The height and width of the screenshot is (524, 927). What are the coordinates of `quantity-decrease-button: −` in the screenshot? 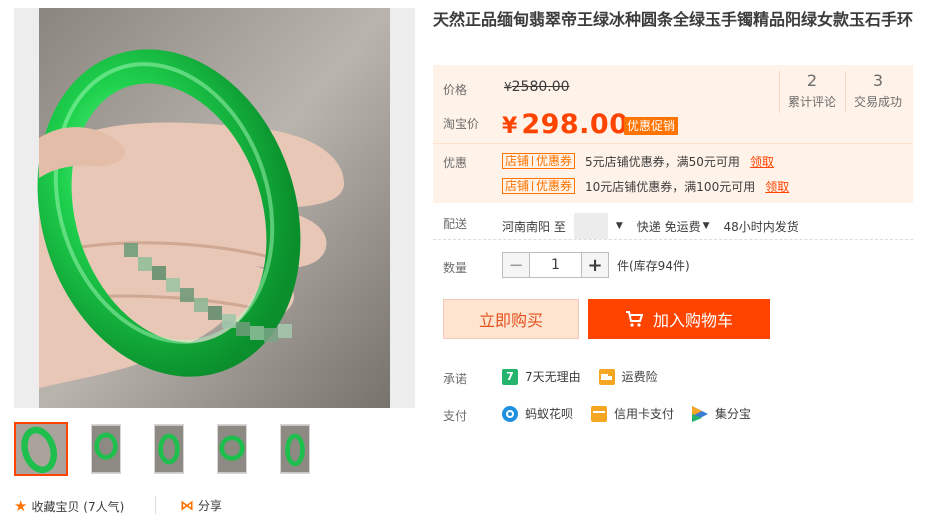 It's located at (516, 265).